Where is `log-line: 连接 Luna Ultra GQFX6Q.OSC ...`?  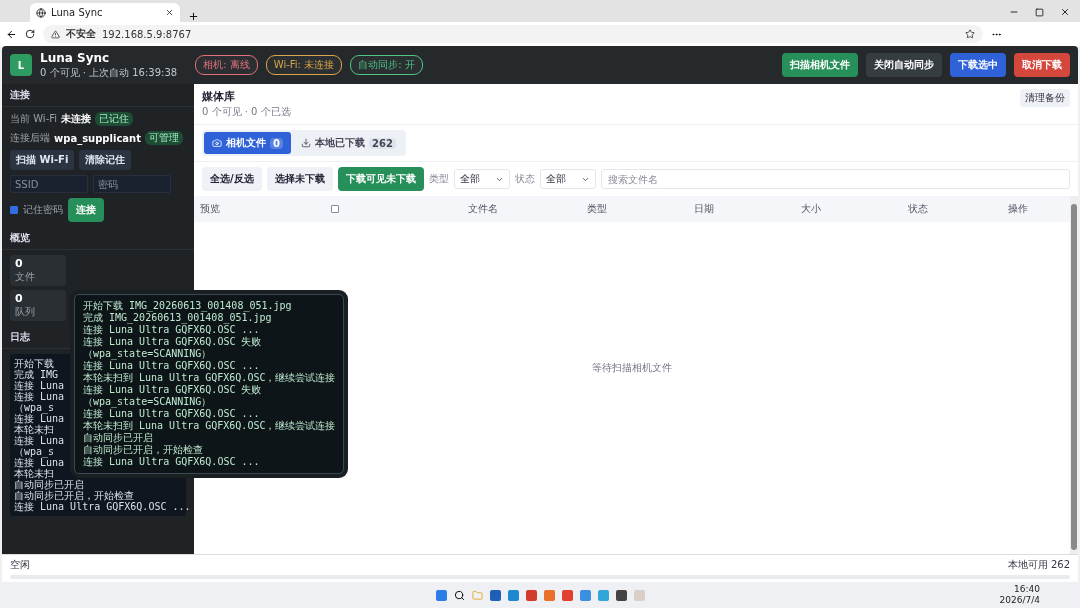 log-line: 连接 Luna Ultra GQFX6Q.OSC ... is located at coordinates (102, 506).